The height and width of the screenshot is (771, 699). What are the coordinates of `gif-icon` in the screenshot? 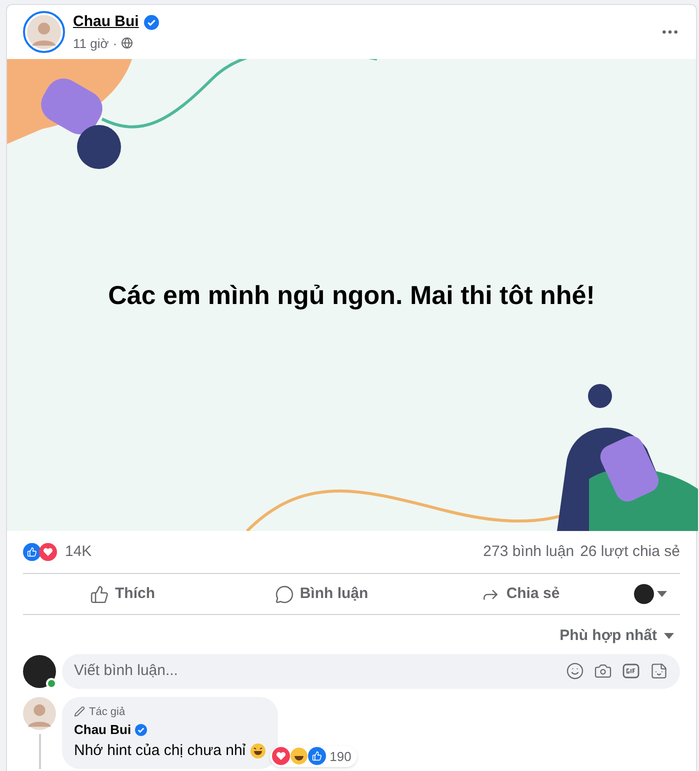 It's located at (631, 671).